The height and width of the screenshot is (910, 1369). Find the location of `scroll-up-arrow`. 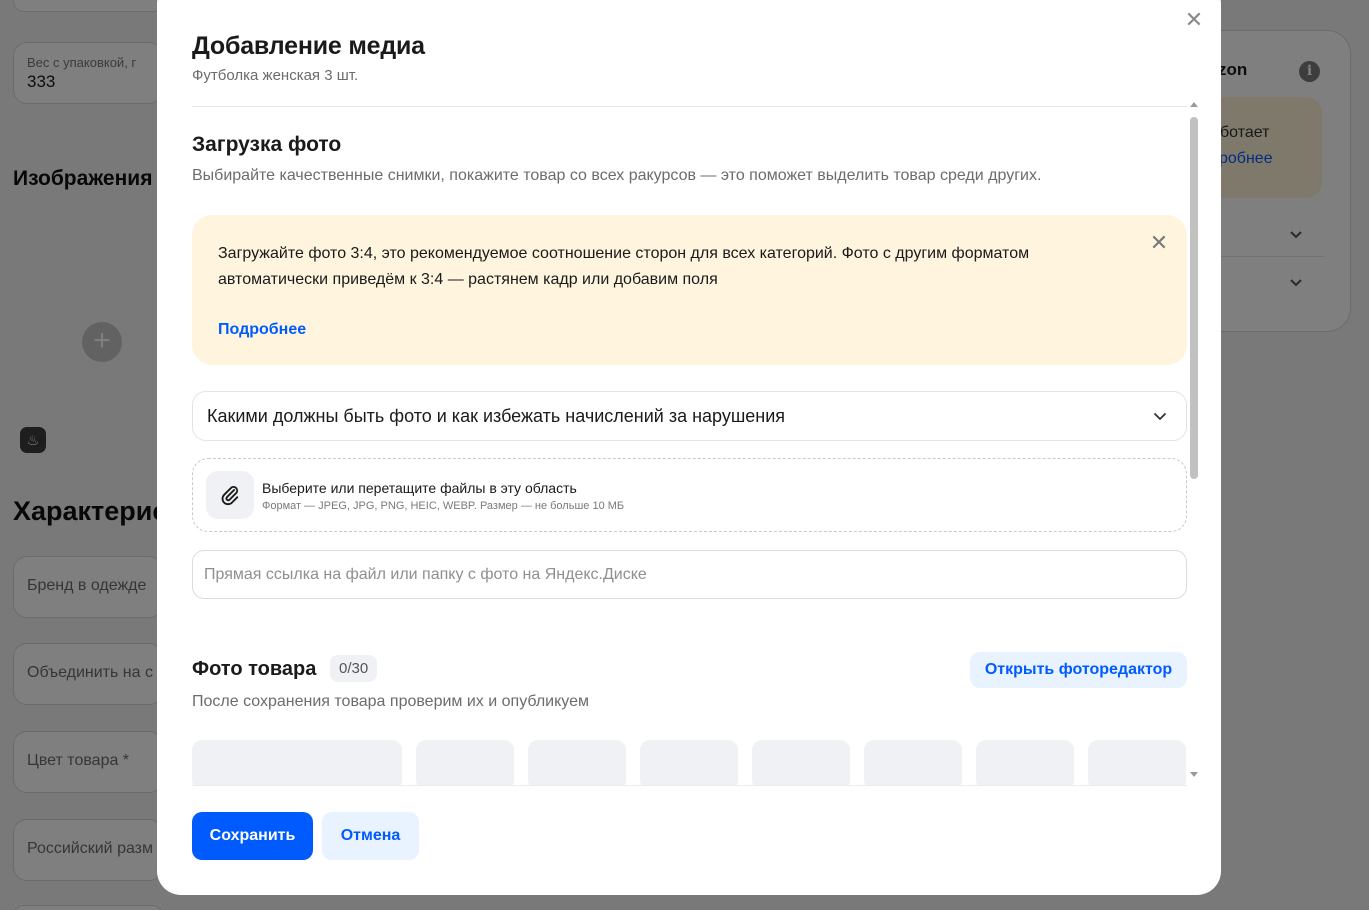

scroll-up-arrow is located at coordinates (1194, 104).